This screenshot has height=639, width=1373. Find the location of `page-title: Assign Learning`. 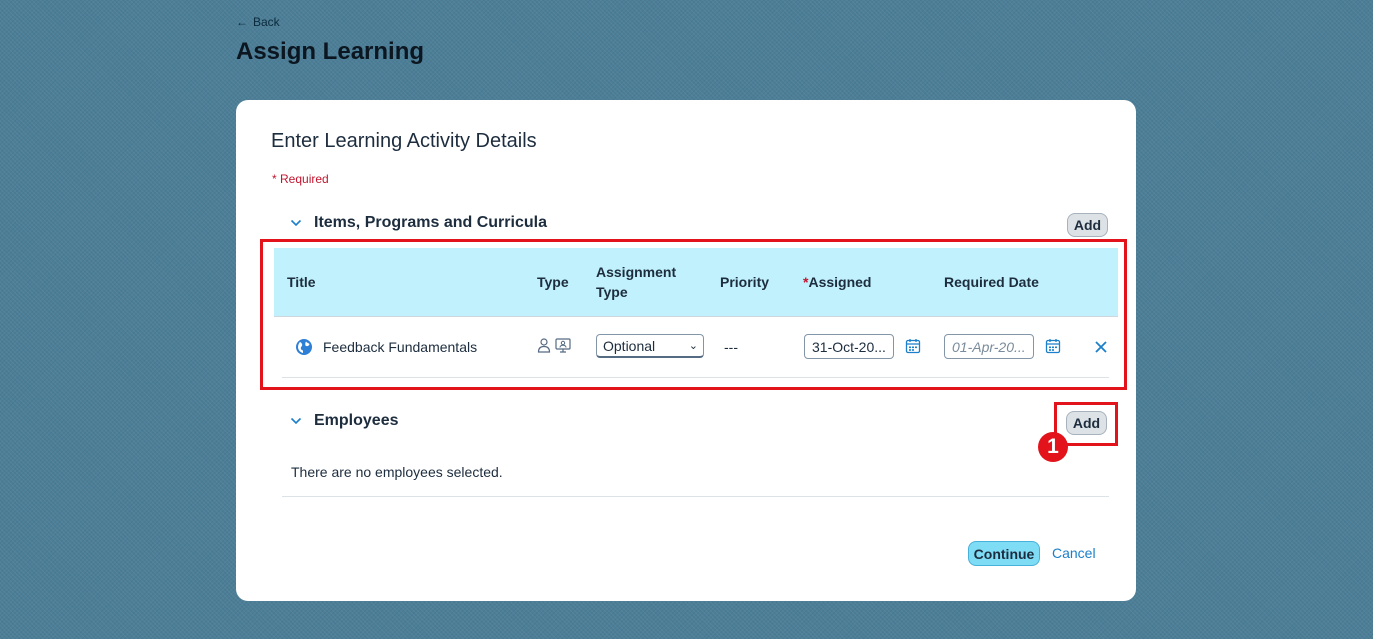

page-title: Assign Learning is located at coordinates (330, 51).